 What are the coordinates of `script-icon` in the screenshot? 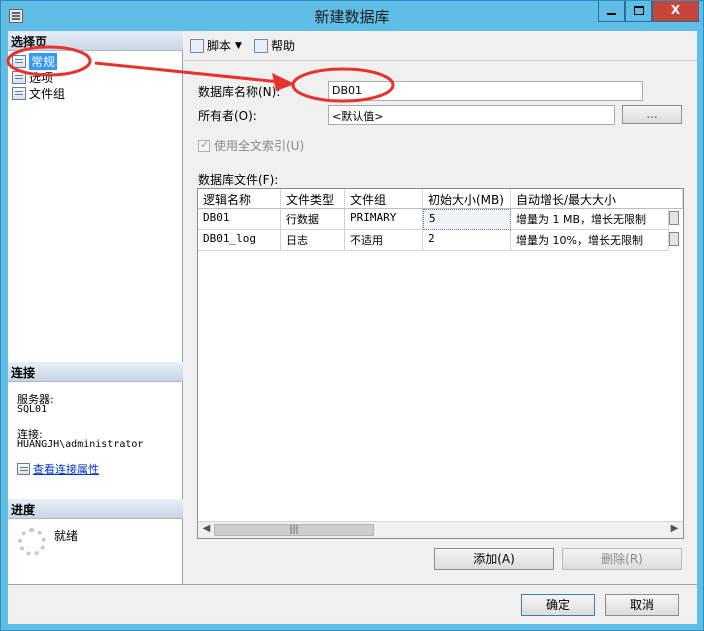 It's located at (197, 45).